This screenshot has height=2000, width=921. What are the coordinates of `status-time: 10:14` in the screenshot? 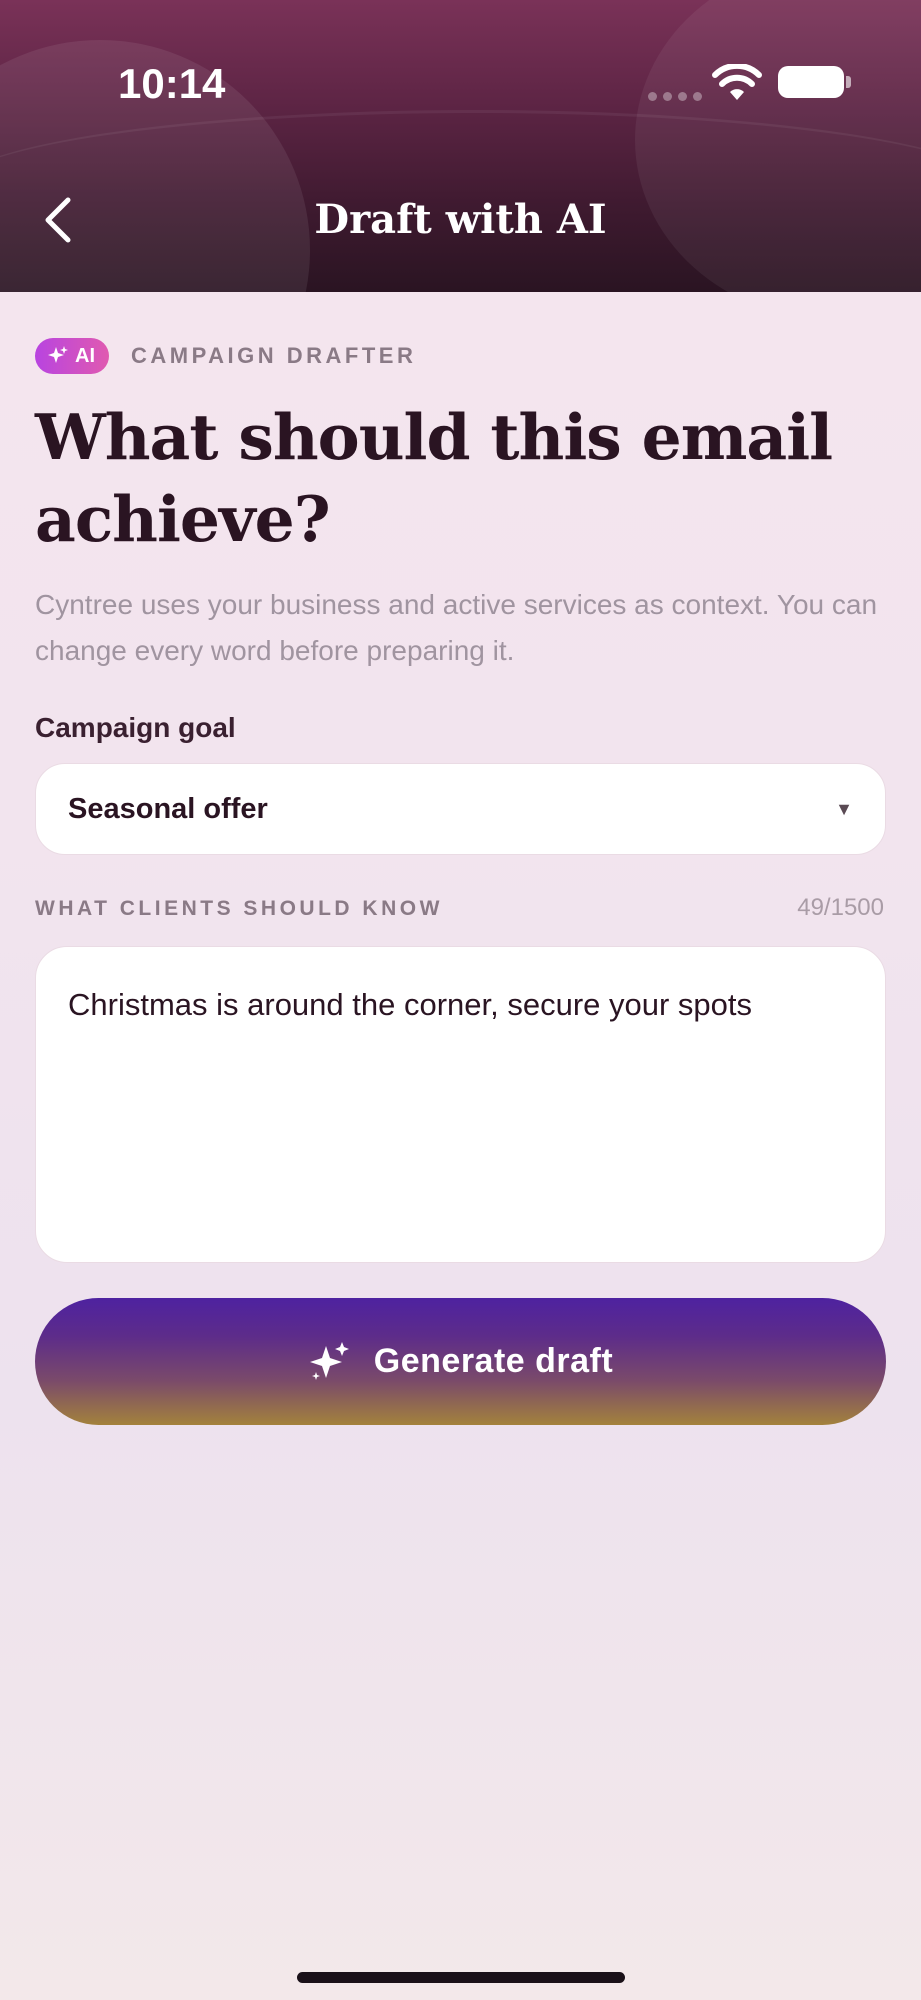 It's located at (172, 83).